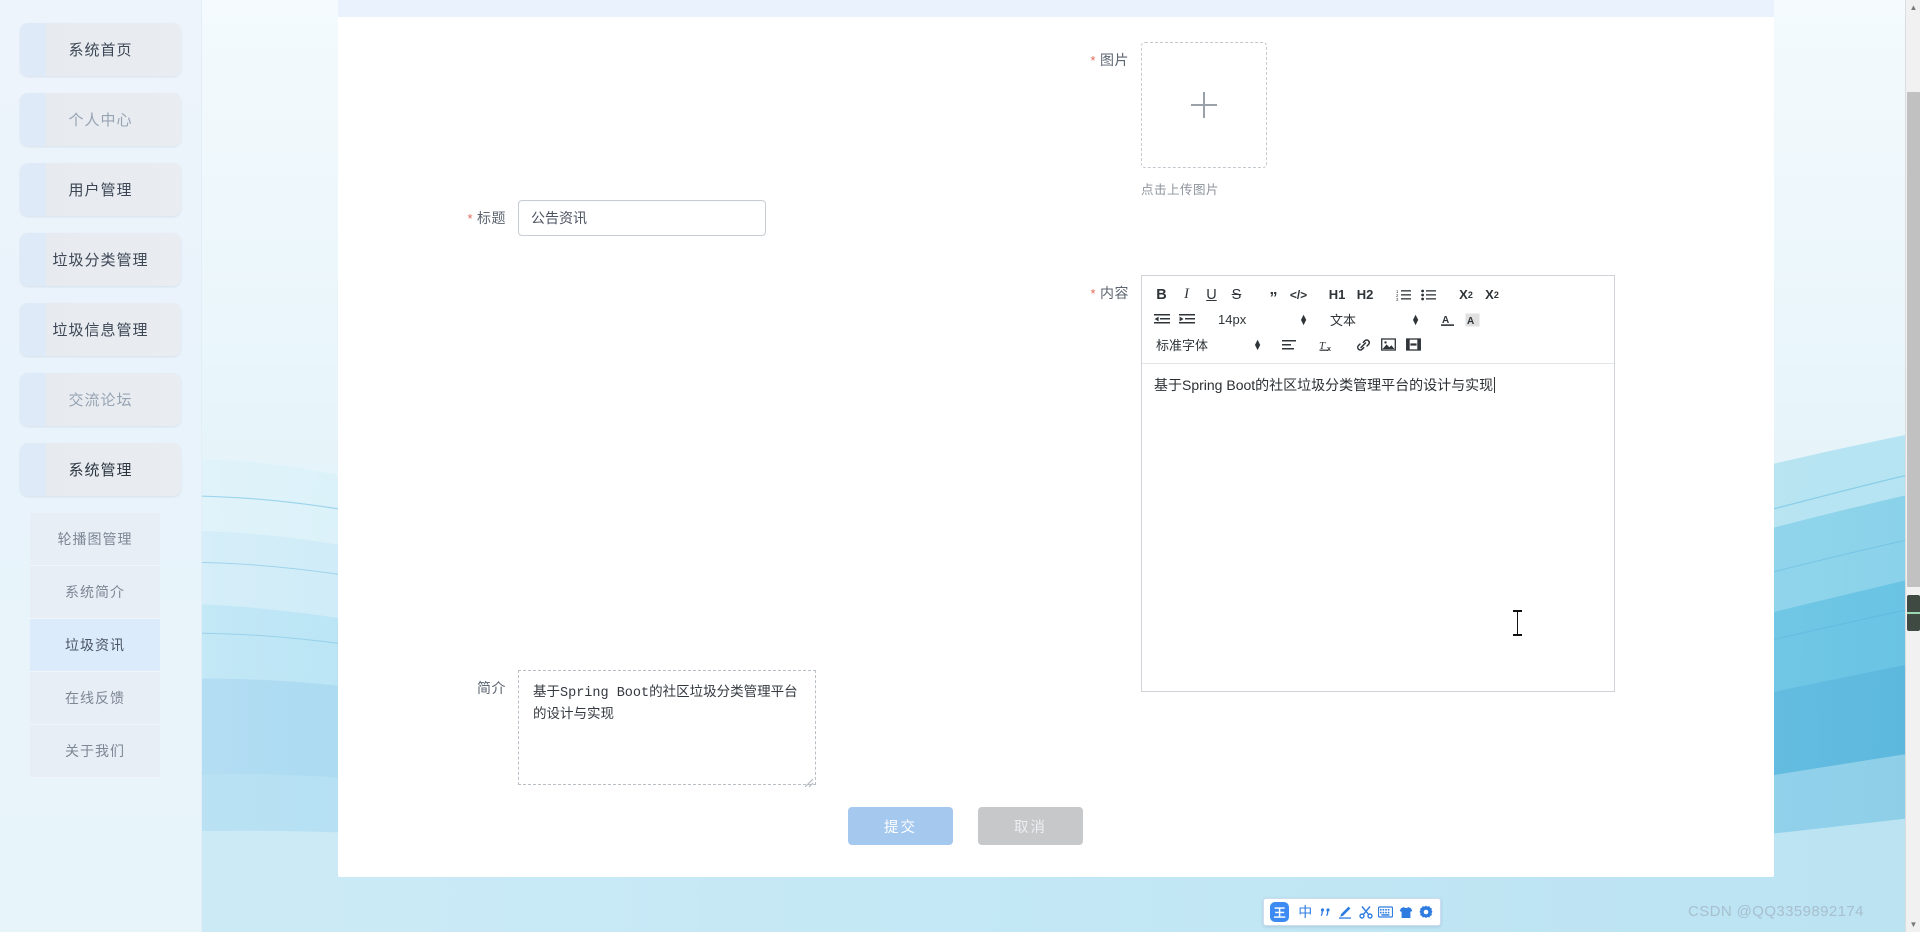 The height and width of the screenshot is (932, 1920). What do you see at coordinates (1363, 345) in the screenshot?
I see `link-icon` at bounding box center [1363, 345].